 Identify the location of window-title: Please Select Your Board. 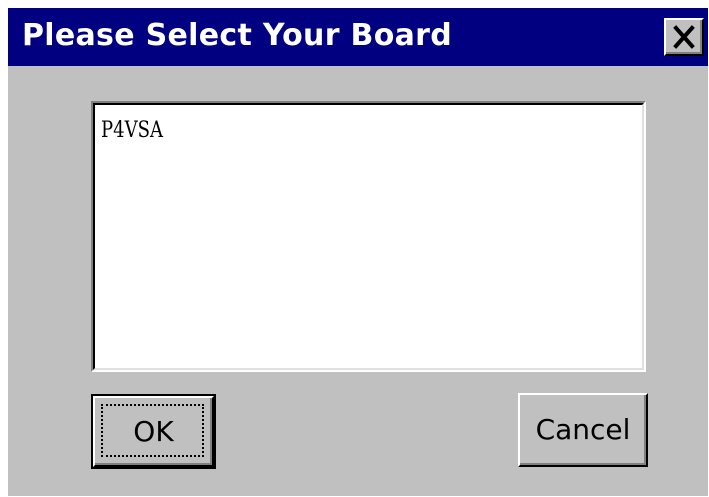
(237, 35).